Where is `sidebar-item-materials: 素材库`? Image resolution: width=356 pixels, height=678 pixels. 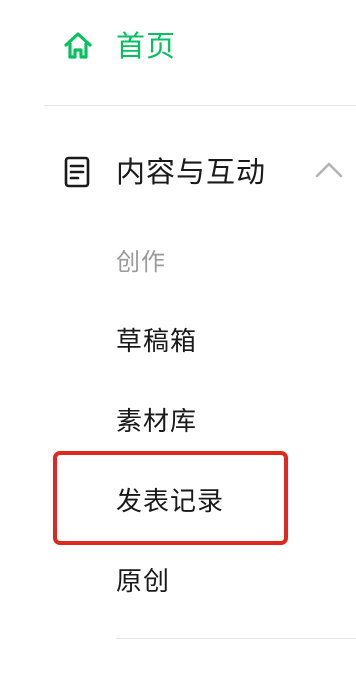 sidebar-item-materials: 素材库 is located at coordinates (156, 422).